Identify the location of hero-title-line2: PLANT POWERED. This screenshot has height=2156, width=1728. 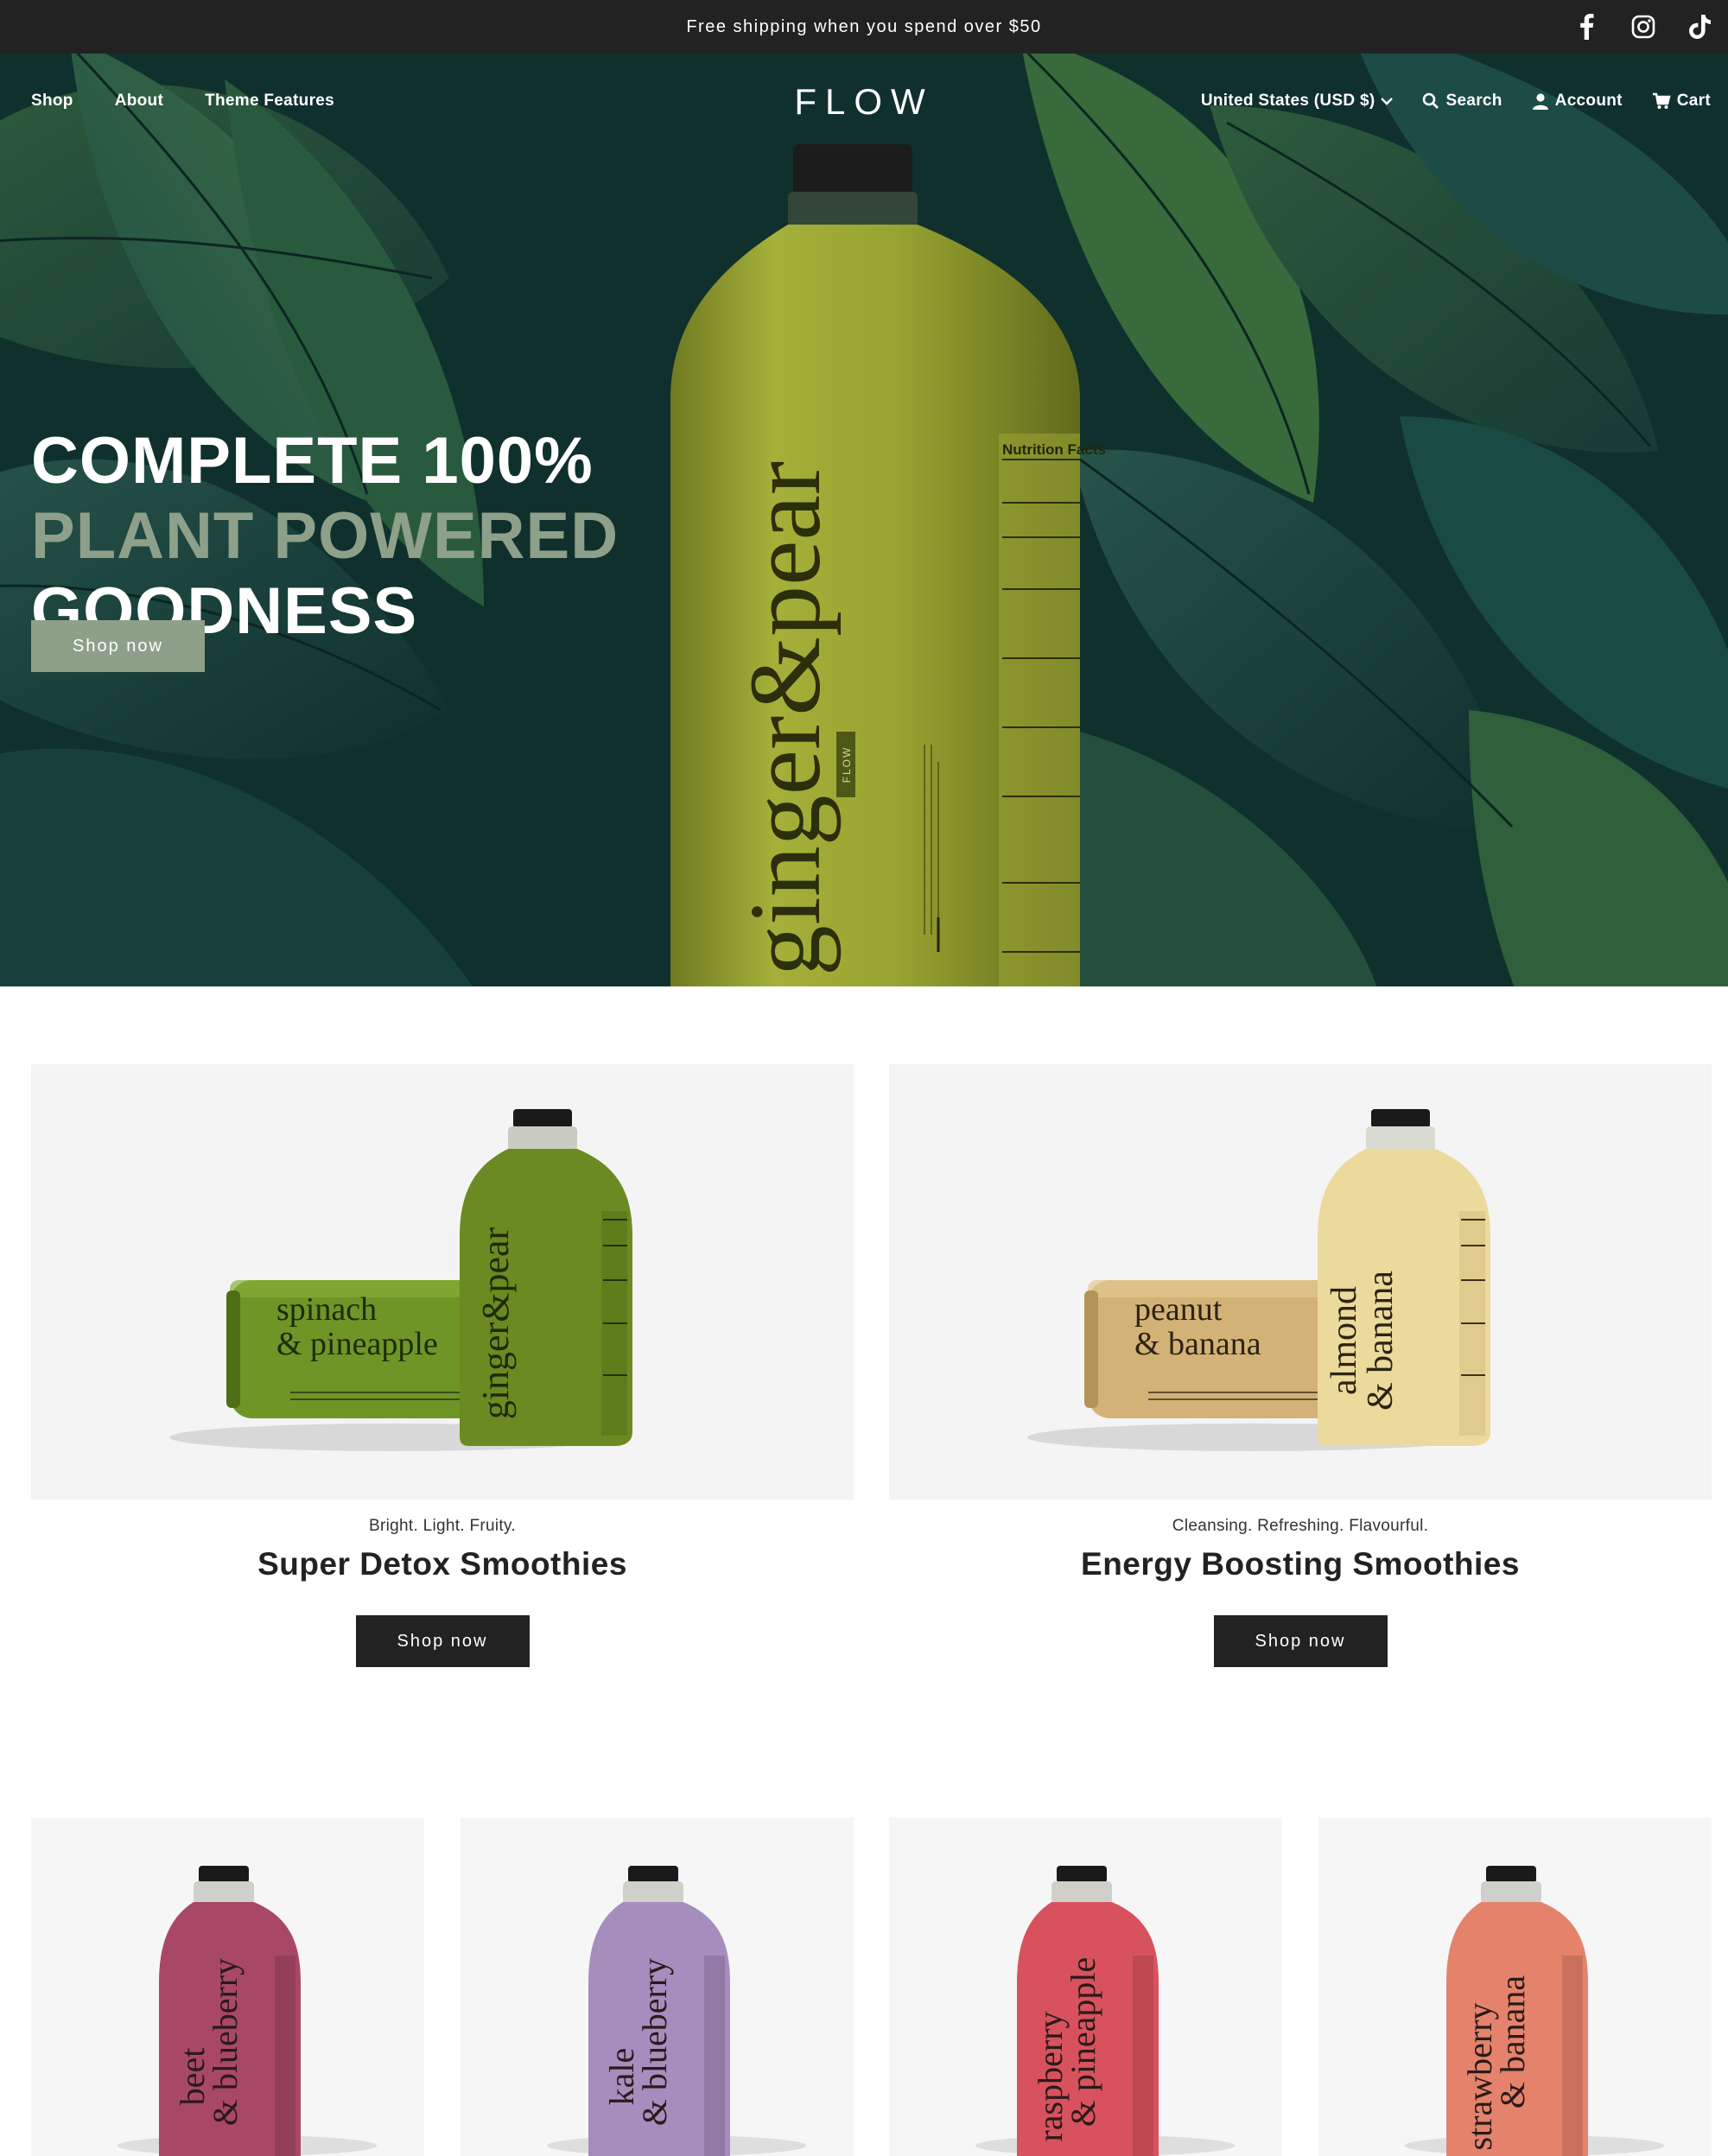
(325, 536).